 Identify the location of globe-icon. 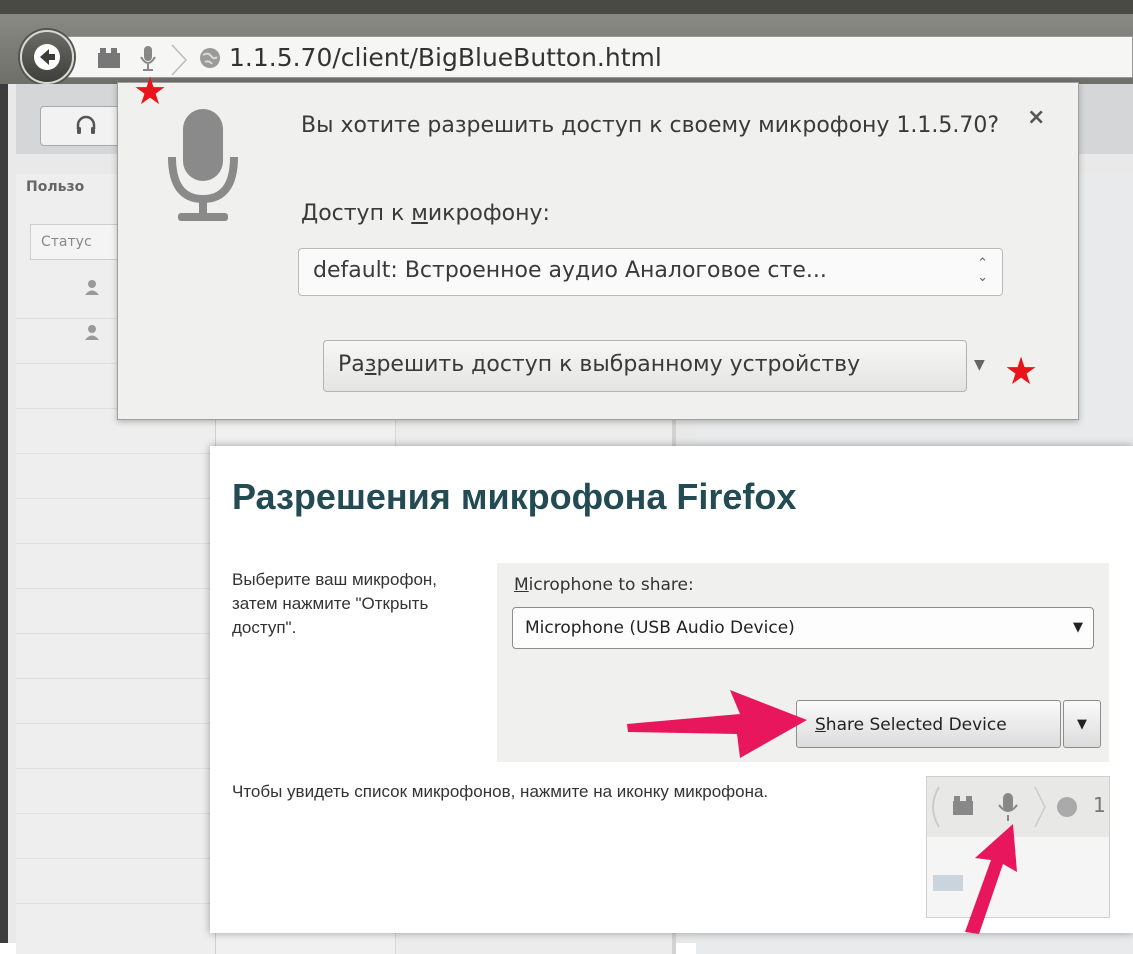
(210, 60).